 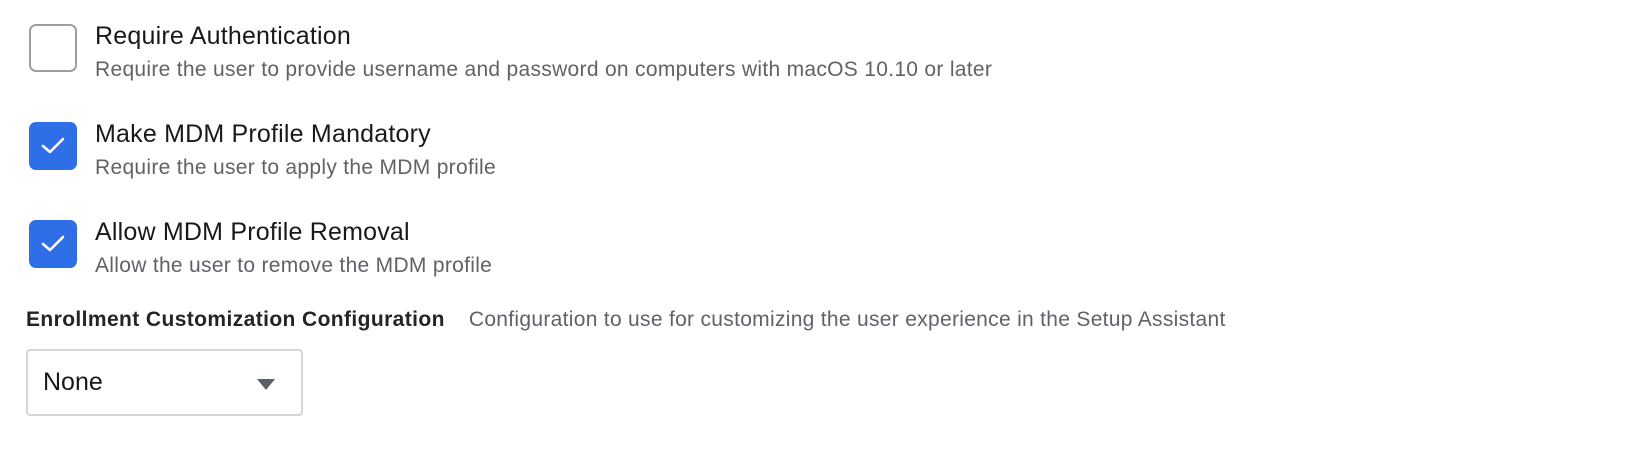 What do you see at coordinates (164, 382) in the screenshot?
I see `enrollment-customization-select: None` at bounding box center [164, 382].